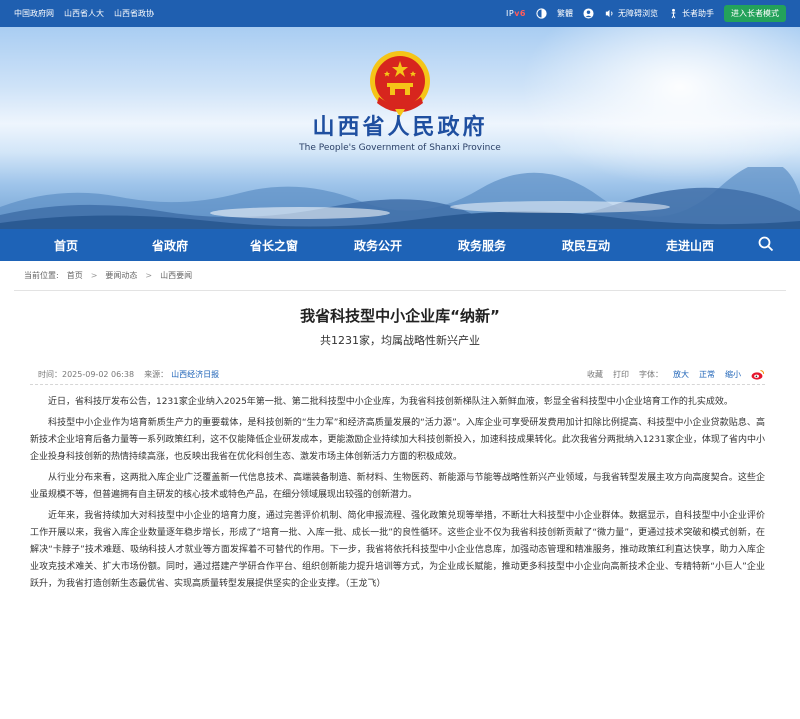 The image size is (800, 719). I want to click on contrast-toggle, so click(541, 13).